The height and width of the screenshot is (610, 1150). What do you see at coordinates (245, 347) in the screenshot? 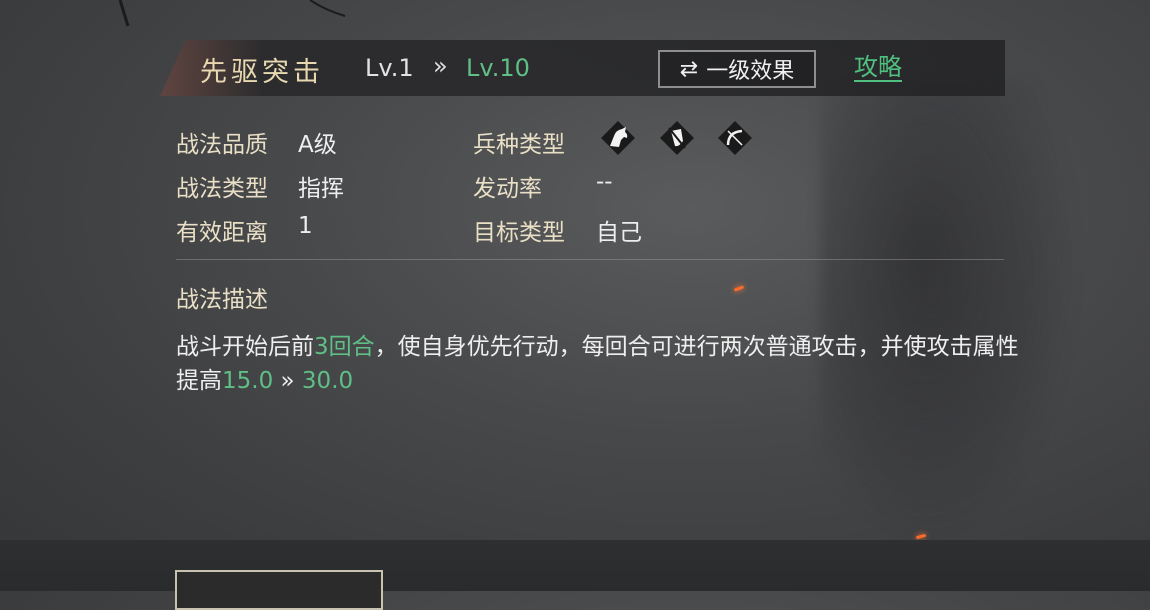
I see `description-text: 战斗开始后前` at bounding box center [245, 347].